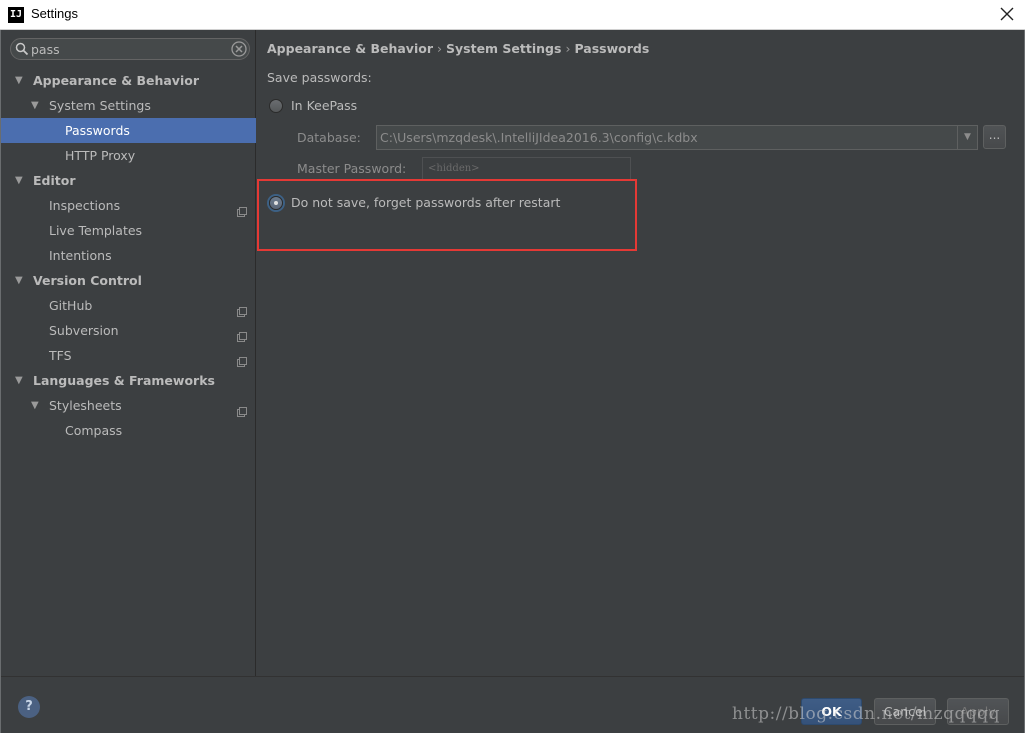  I want to click on tree-item-label: Editor, so click(54, 180).